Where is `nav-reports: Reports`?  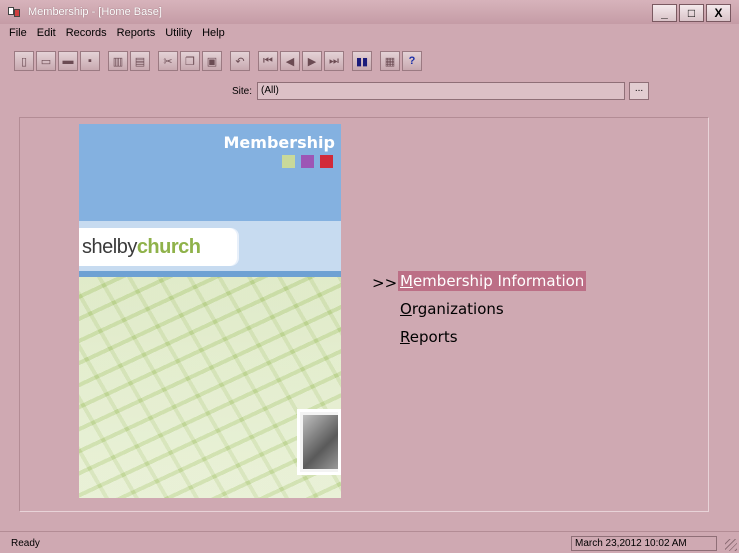
nav-reports: Reports is located at coordinates (429, 337).